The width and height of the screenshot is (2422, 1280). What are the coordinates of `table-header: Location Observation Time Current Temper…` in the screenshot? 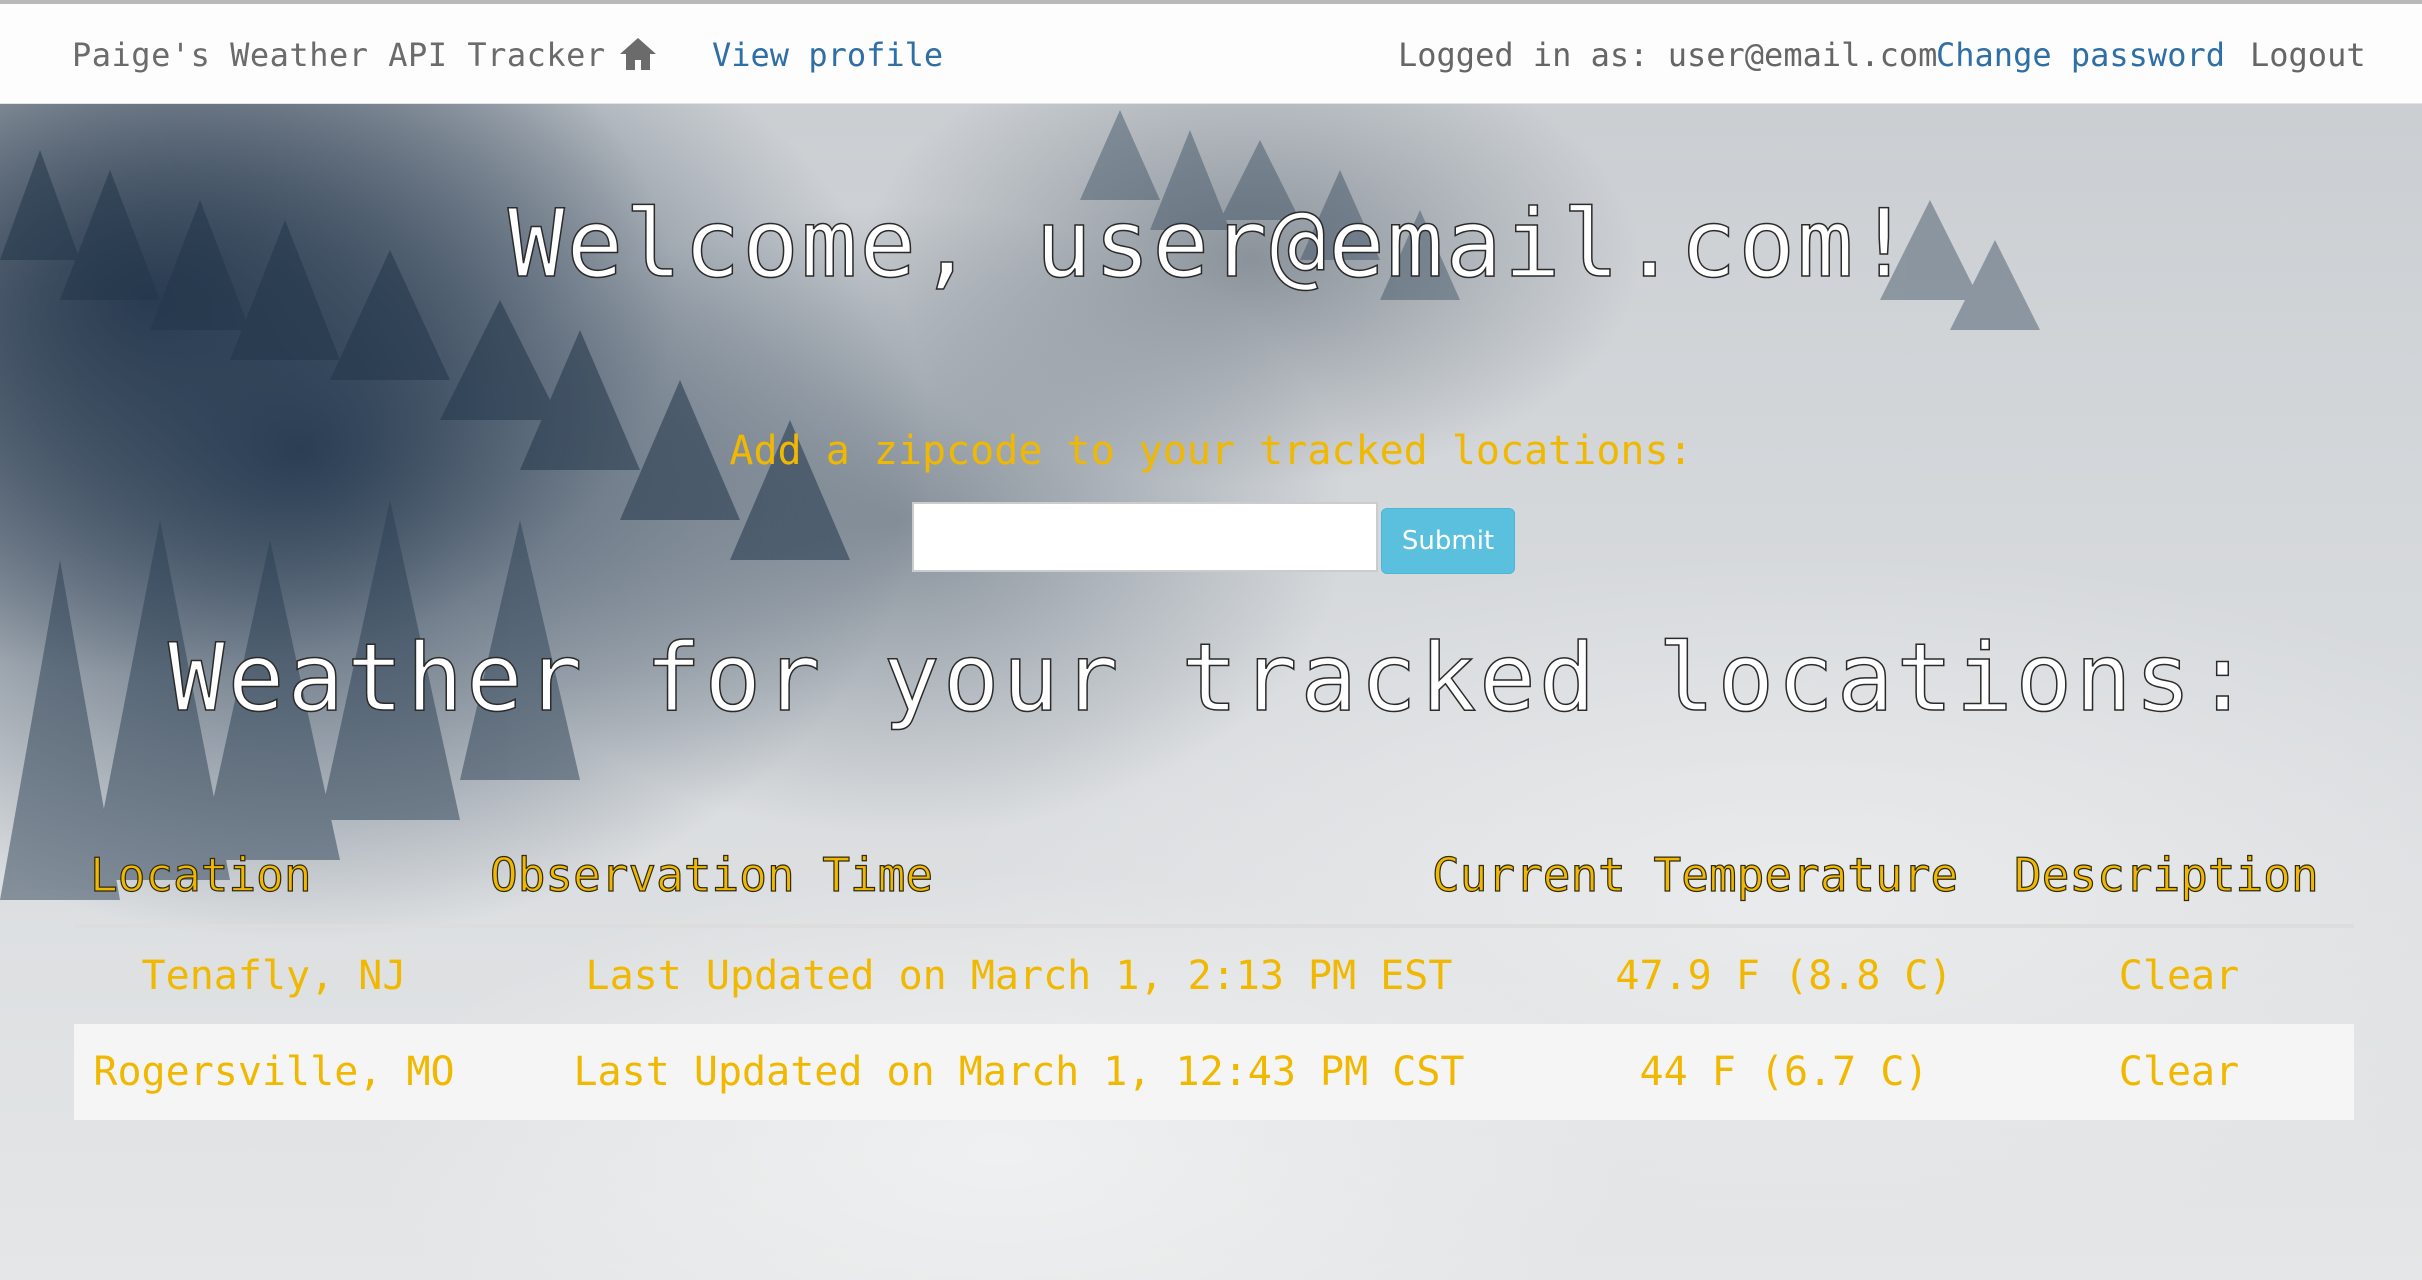 It's located at (1214, 884).